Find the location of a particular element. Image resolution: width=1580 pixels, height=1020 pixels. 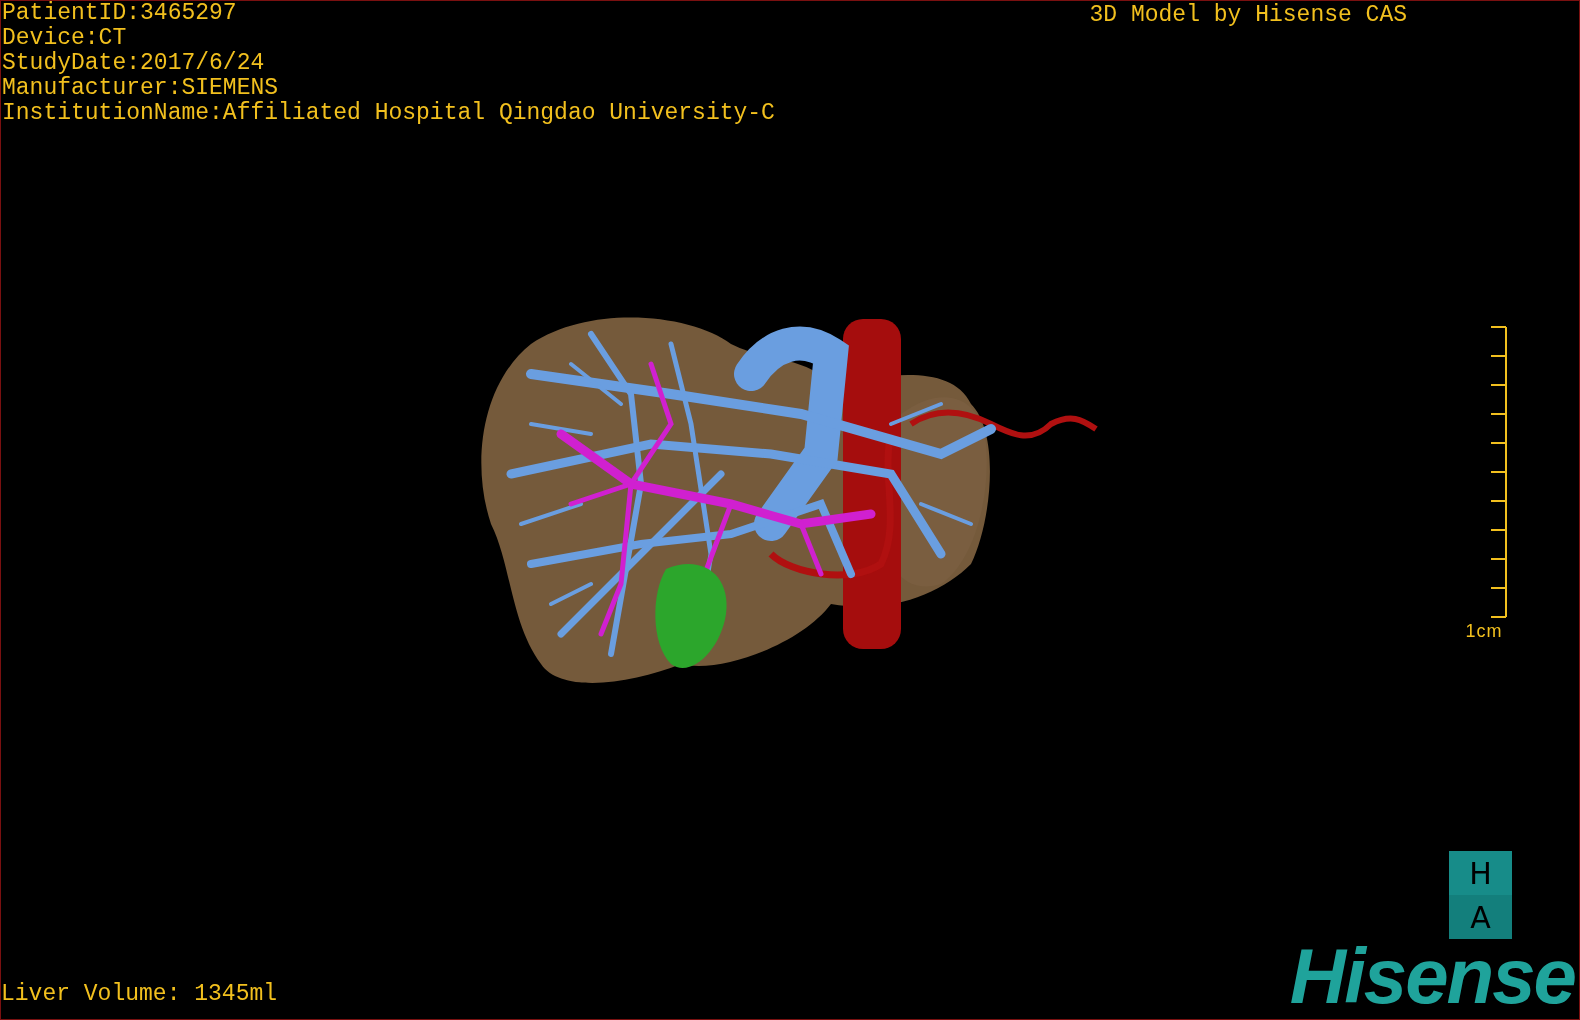

study-info-text: Device:CT is located at coordinates (65, 38).